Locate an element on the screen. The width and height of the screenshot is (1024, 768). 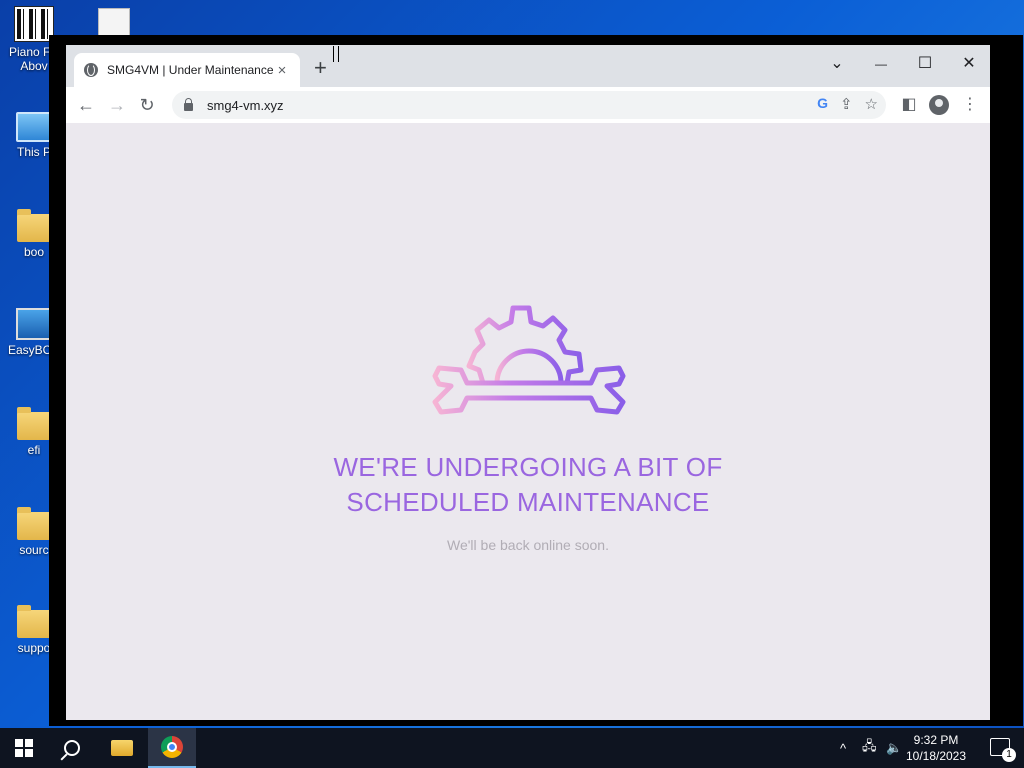
omnibox-actions: G ⇪ ☆ is located at coordinates (847, 104).